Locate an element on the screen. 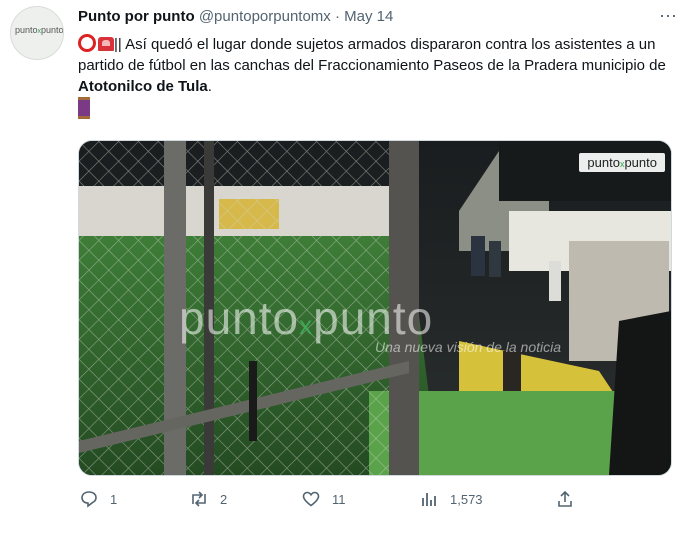  like-count: 11 is located at coordinates (339, 499).